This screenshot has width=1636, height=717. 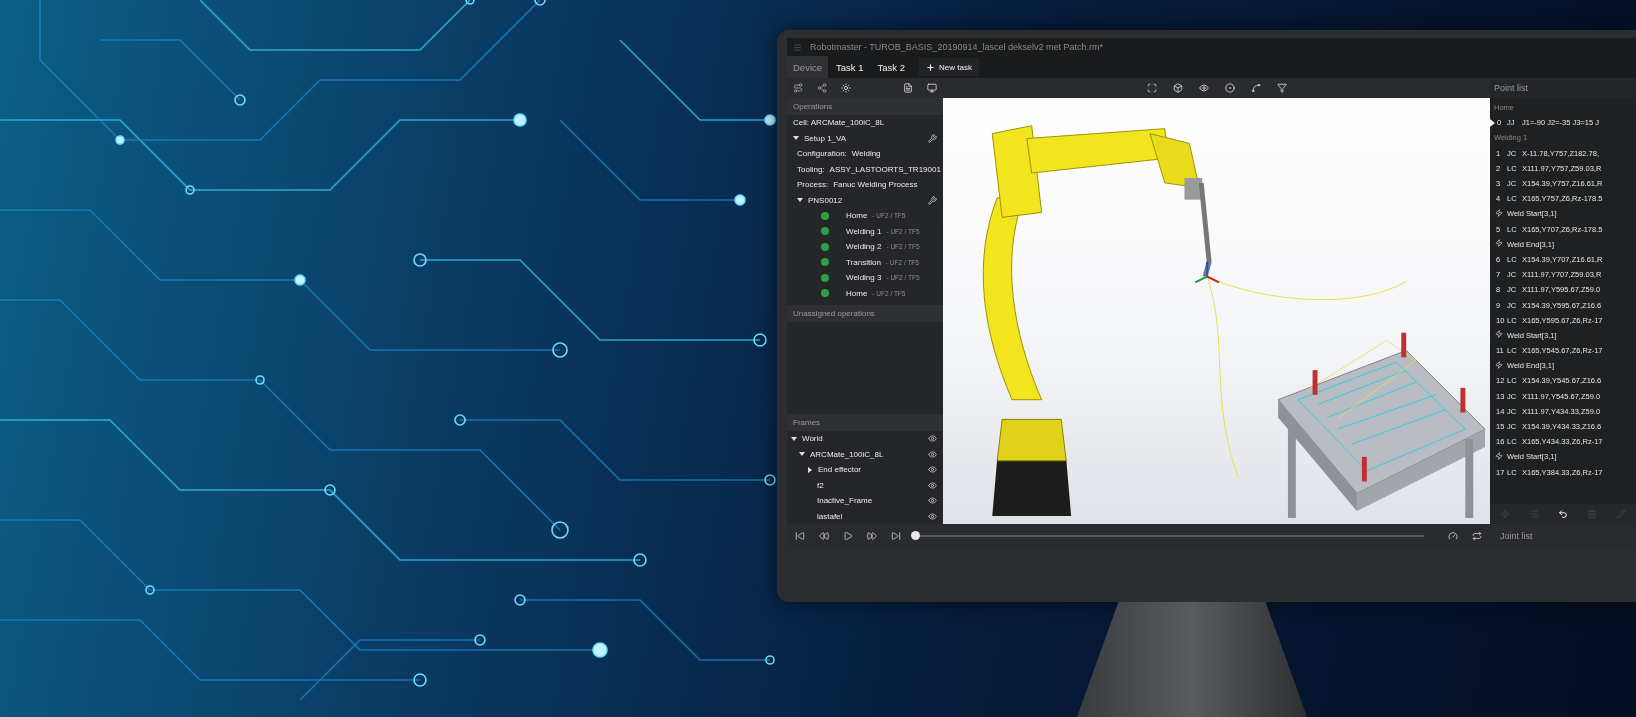 What do you see at coordinates (830, 516) in the screenshot?
I see `frame-name: lastafel` at bounding box center [830, 516].